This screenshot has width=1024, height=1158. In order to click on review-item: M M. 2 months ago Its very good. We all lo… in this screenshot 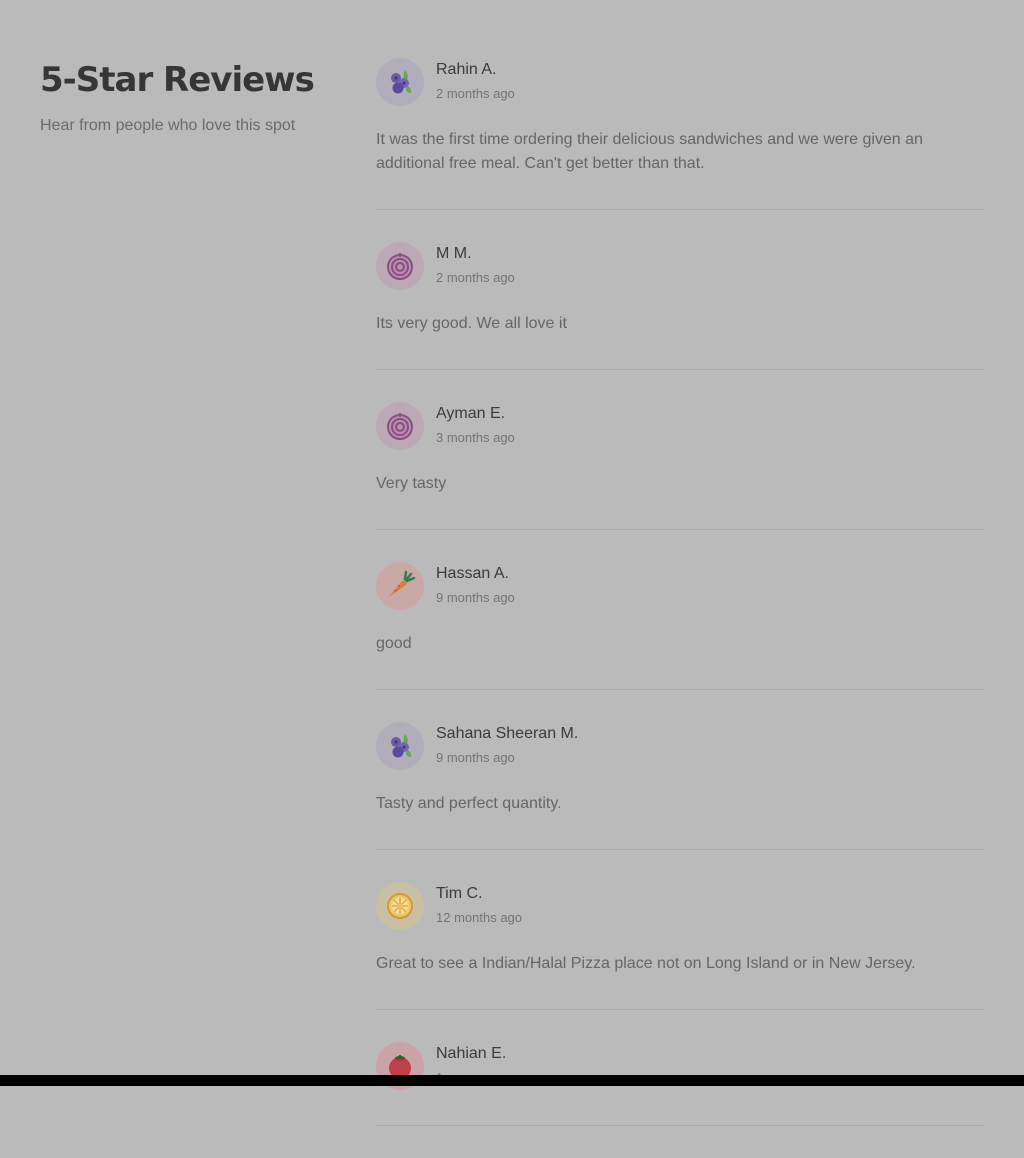, I will do `click(680, 306)`.